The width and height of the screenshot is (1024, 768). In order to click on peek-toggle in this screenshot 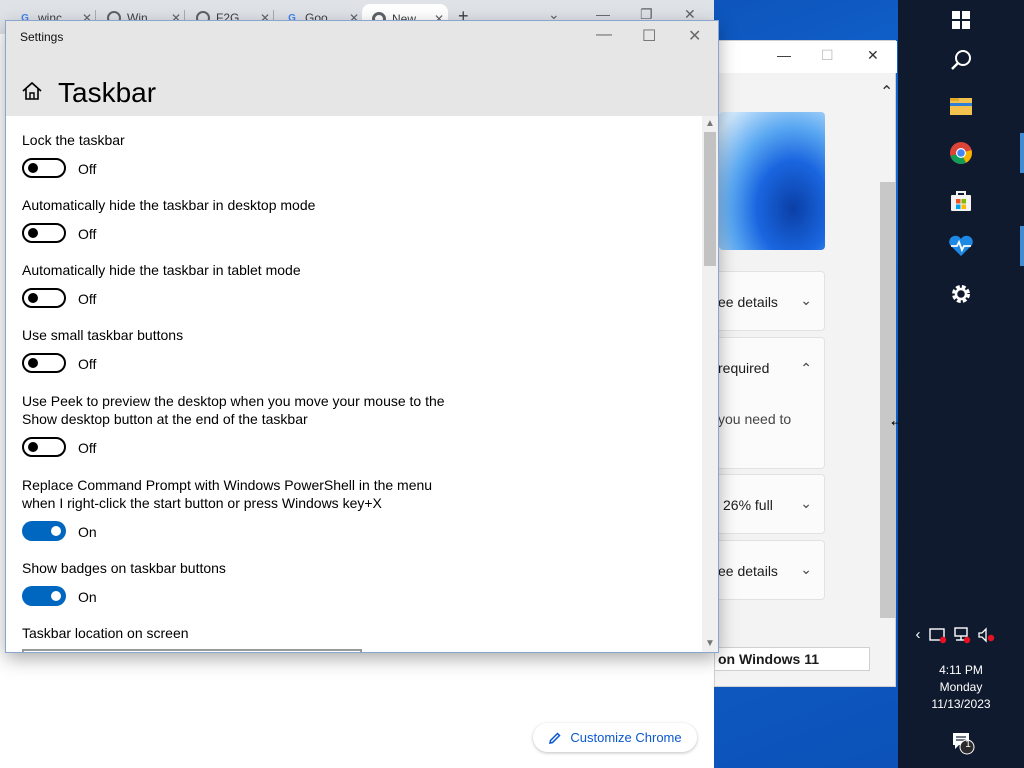, I will do `click(44, 447)`.